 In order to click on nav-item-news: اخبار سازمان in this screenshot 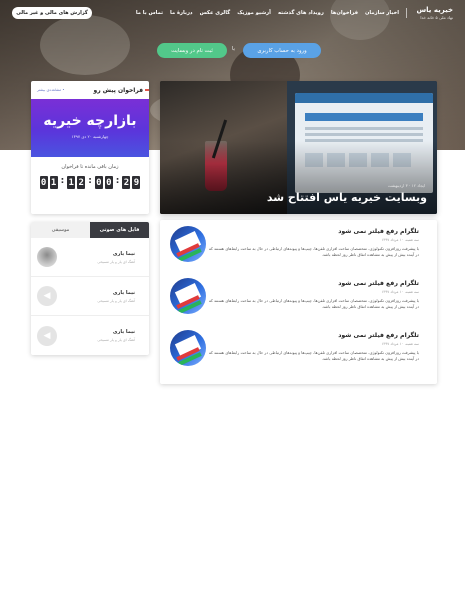, I will do `click(382, 14)`.